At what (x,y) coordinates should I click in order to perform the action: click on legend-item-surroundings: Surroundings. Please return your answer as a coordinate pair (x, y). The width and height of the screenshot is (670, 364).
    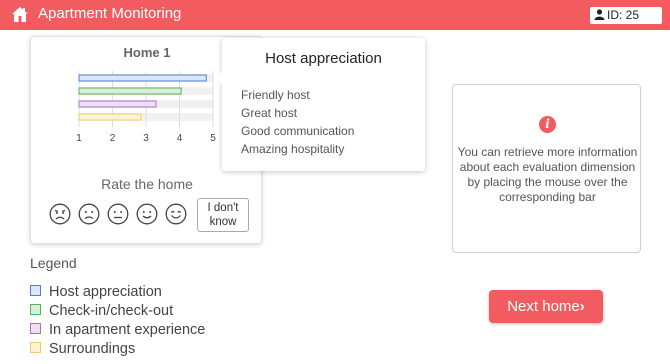
    Looking at the image, I should click on (117, 350).